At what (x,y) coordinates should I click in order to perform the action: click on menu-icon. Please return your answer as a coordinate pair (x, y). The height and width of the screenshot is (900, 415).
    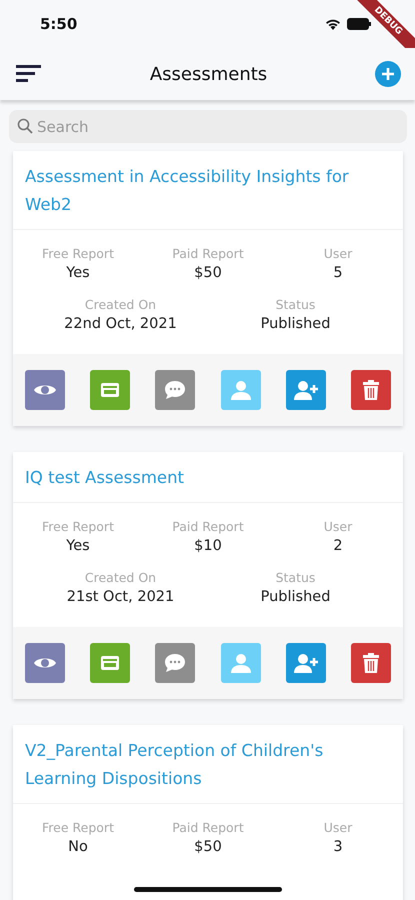
    Looking at the image, I should click on (29, 74).